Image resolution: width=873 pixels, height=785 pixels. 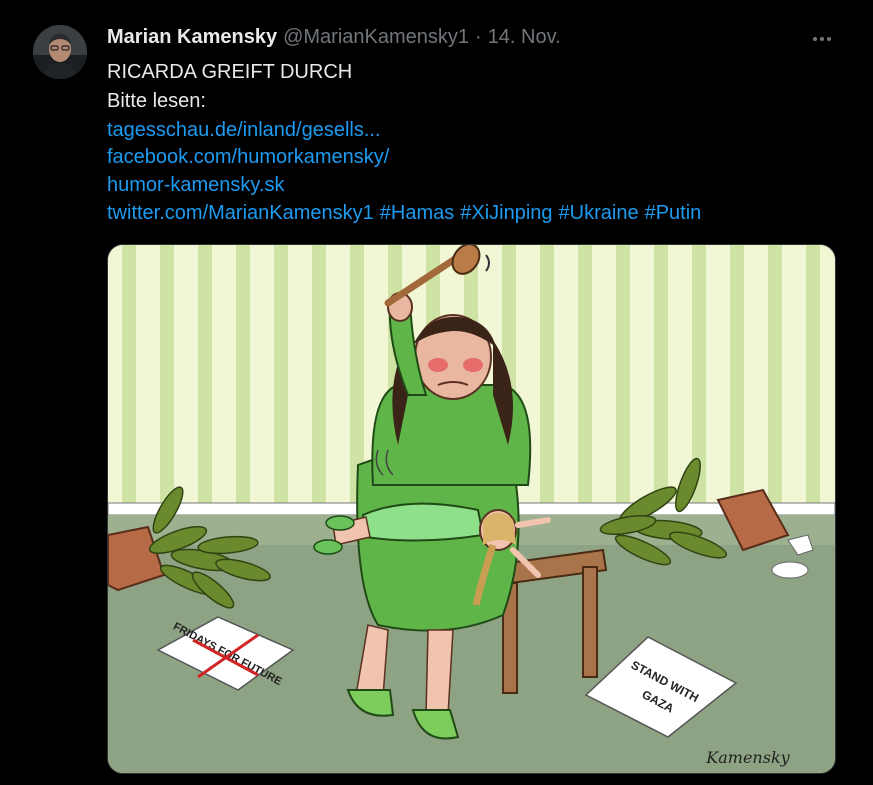 I want to click on more-options-button, so click(x=822, y=39).